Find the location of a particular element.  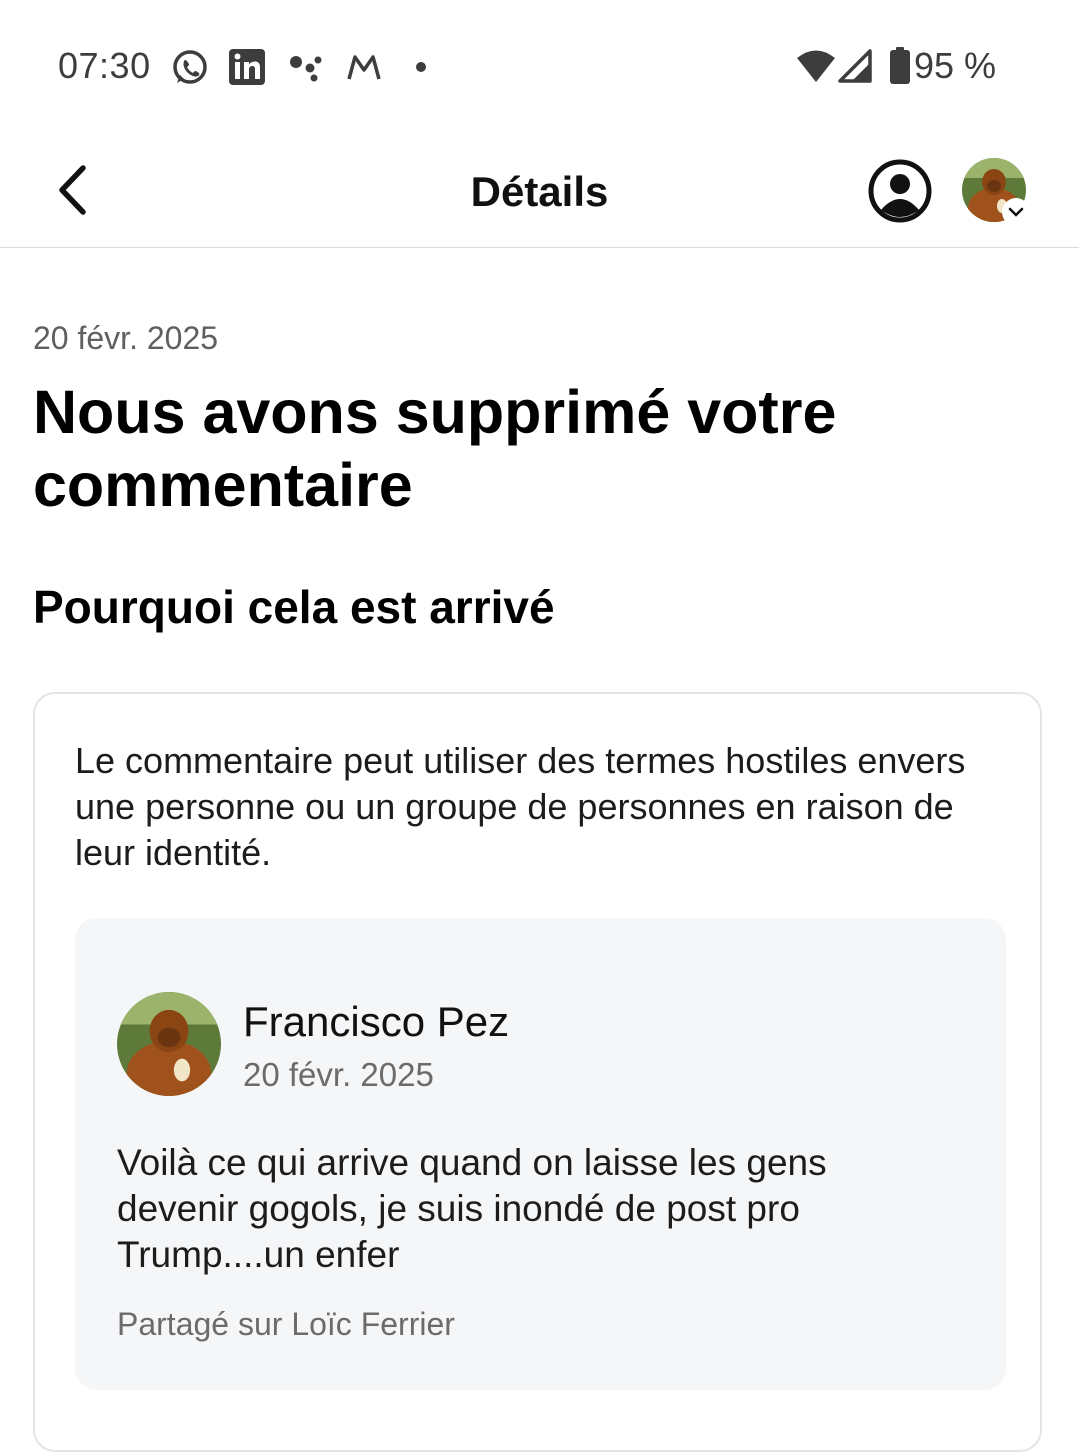

wifi-icon is located at coordinates (816, 66).